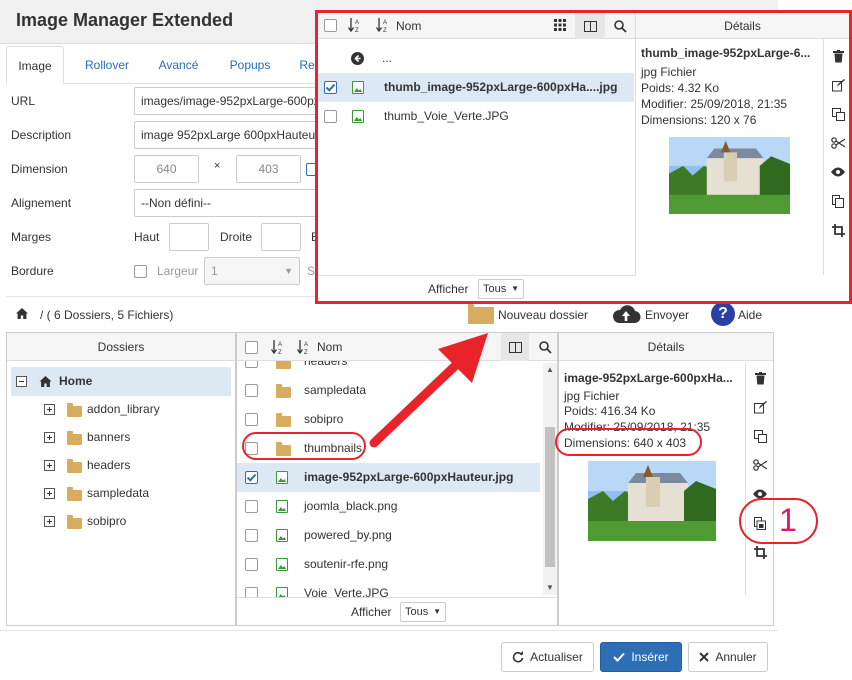 The width and height of the screenshot is (852, 680). What do you see at coordinates (476, 116) in the screenshot?
I see `overlay-file-row: thumb_Voie_Verte.JPG` at bounding box center [476, 116].